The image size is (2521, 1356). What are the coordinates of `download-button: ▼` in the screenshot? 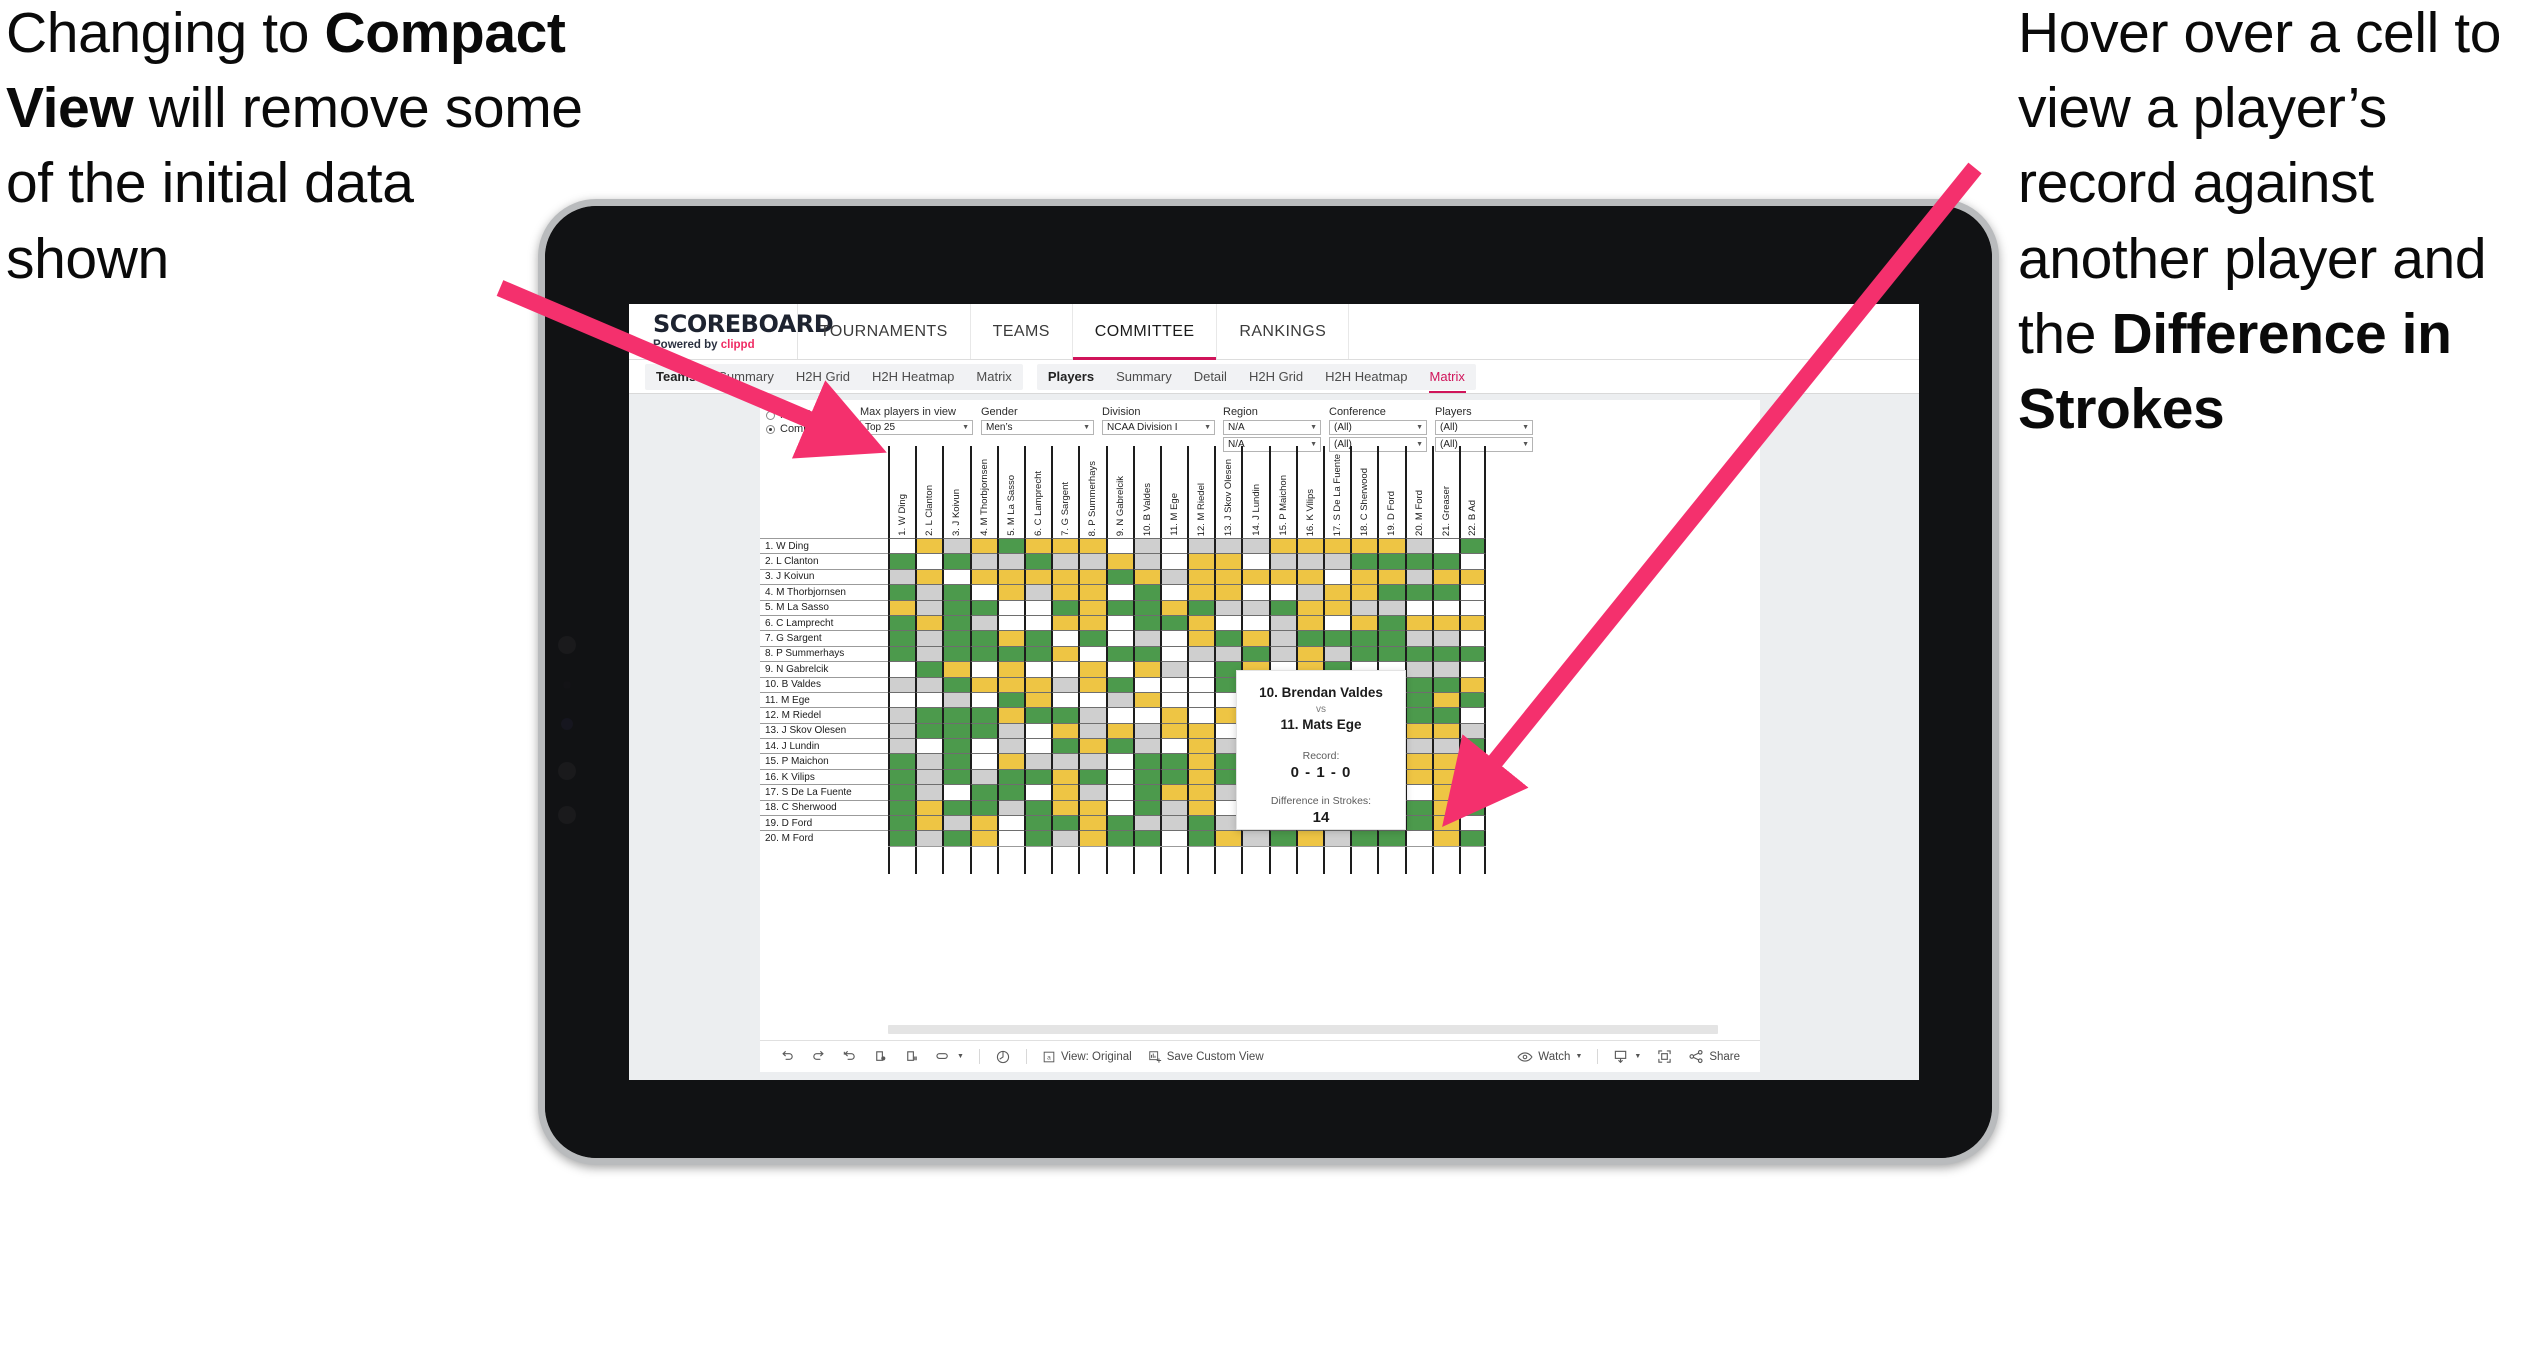 It's located at (1627, 1056).